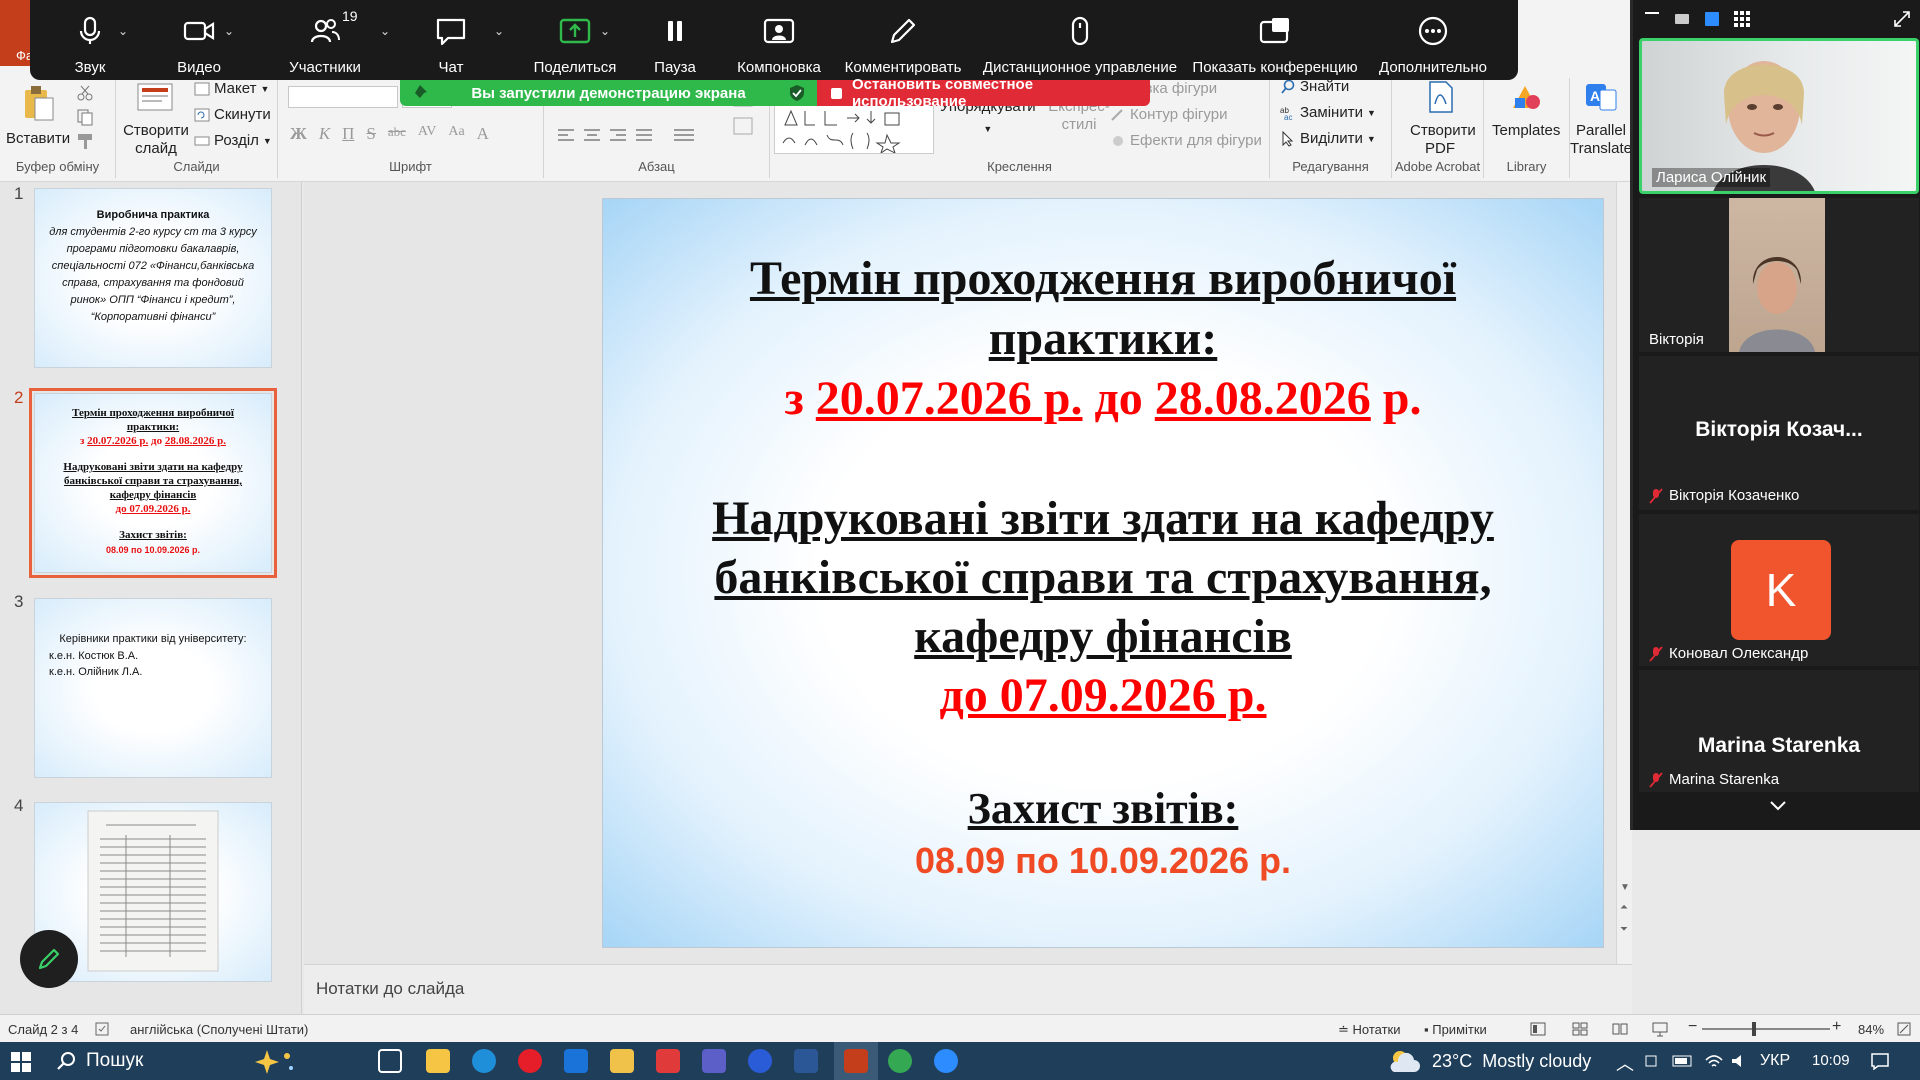  I want to click on gallery-grid-icon, so click(1742, 19).